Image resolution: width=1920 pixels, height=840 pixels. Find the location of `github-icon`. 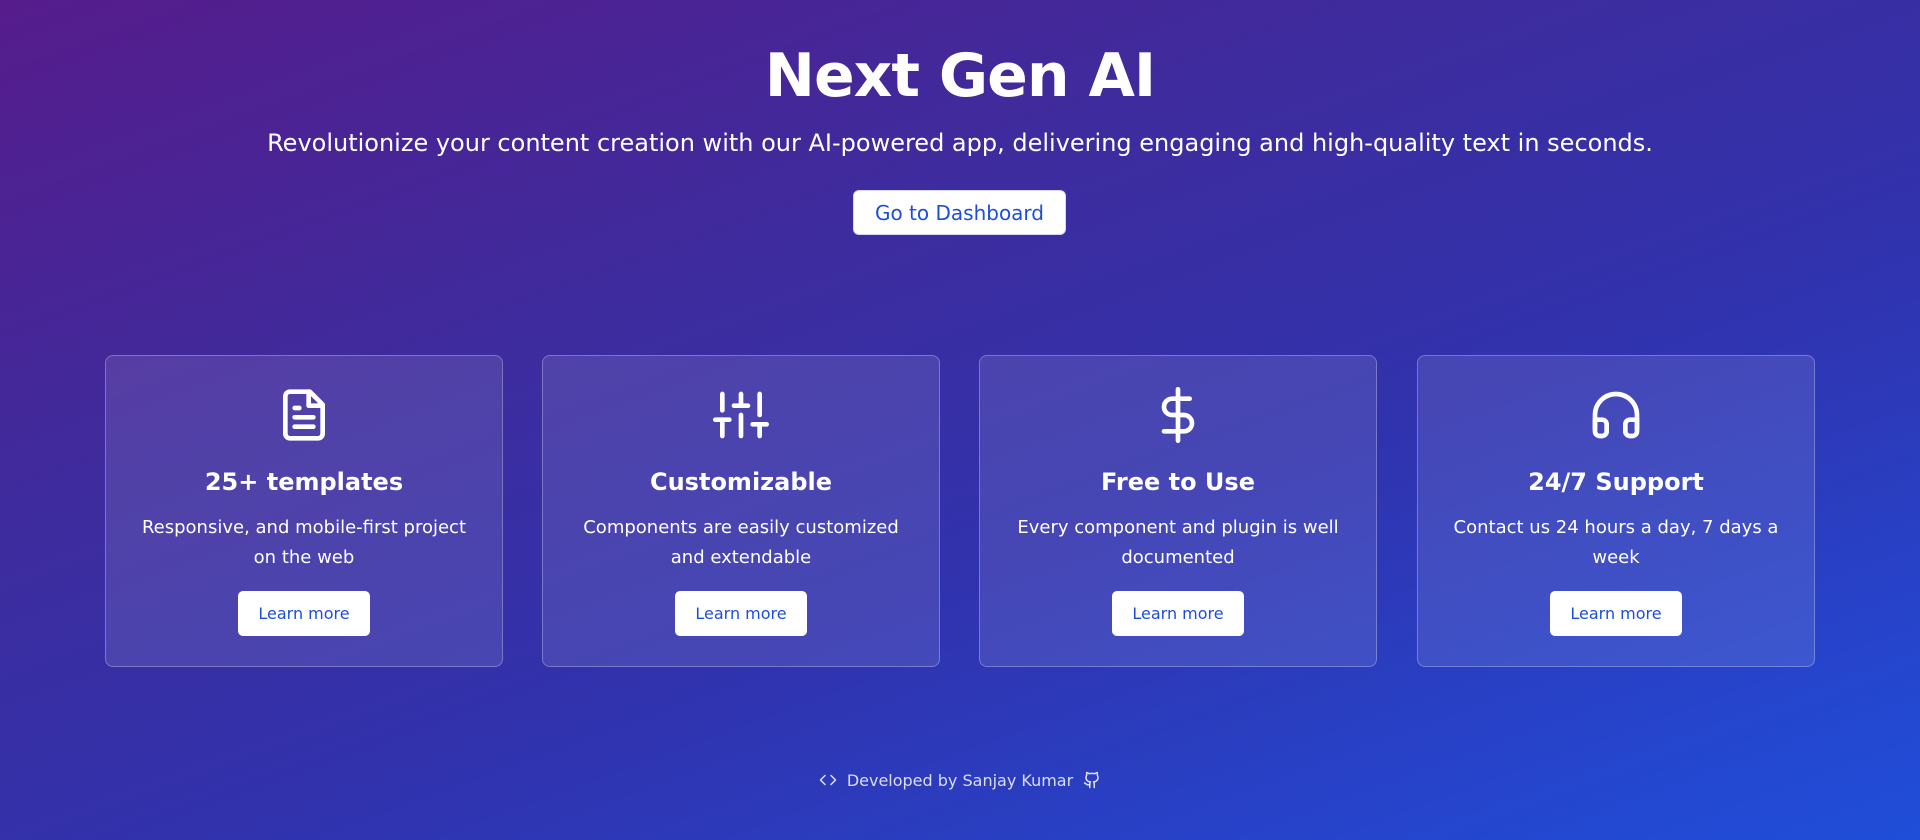

github-icon is located at coordinates (1092, 780).